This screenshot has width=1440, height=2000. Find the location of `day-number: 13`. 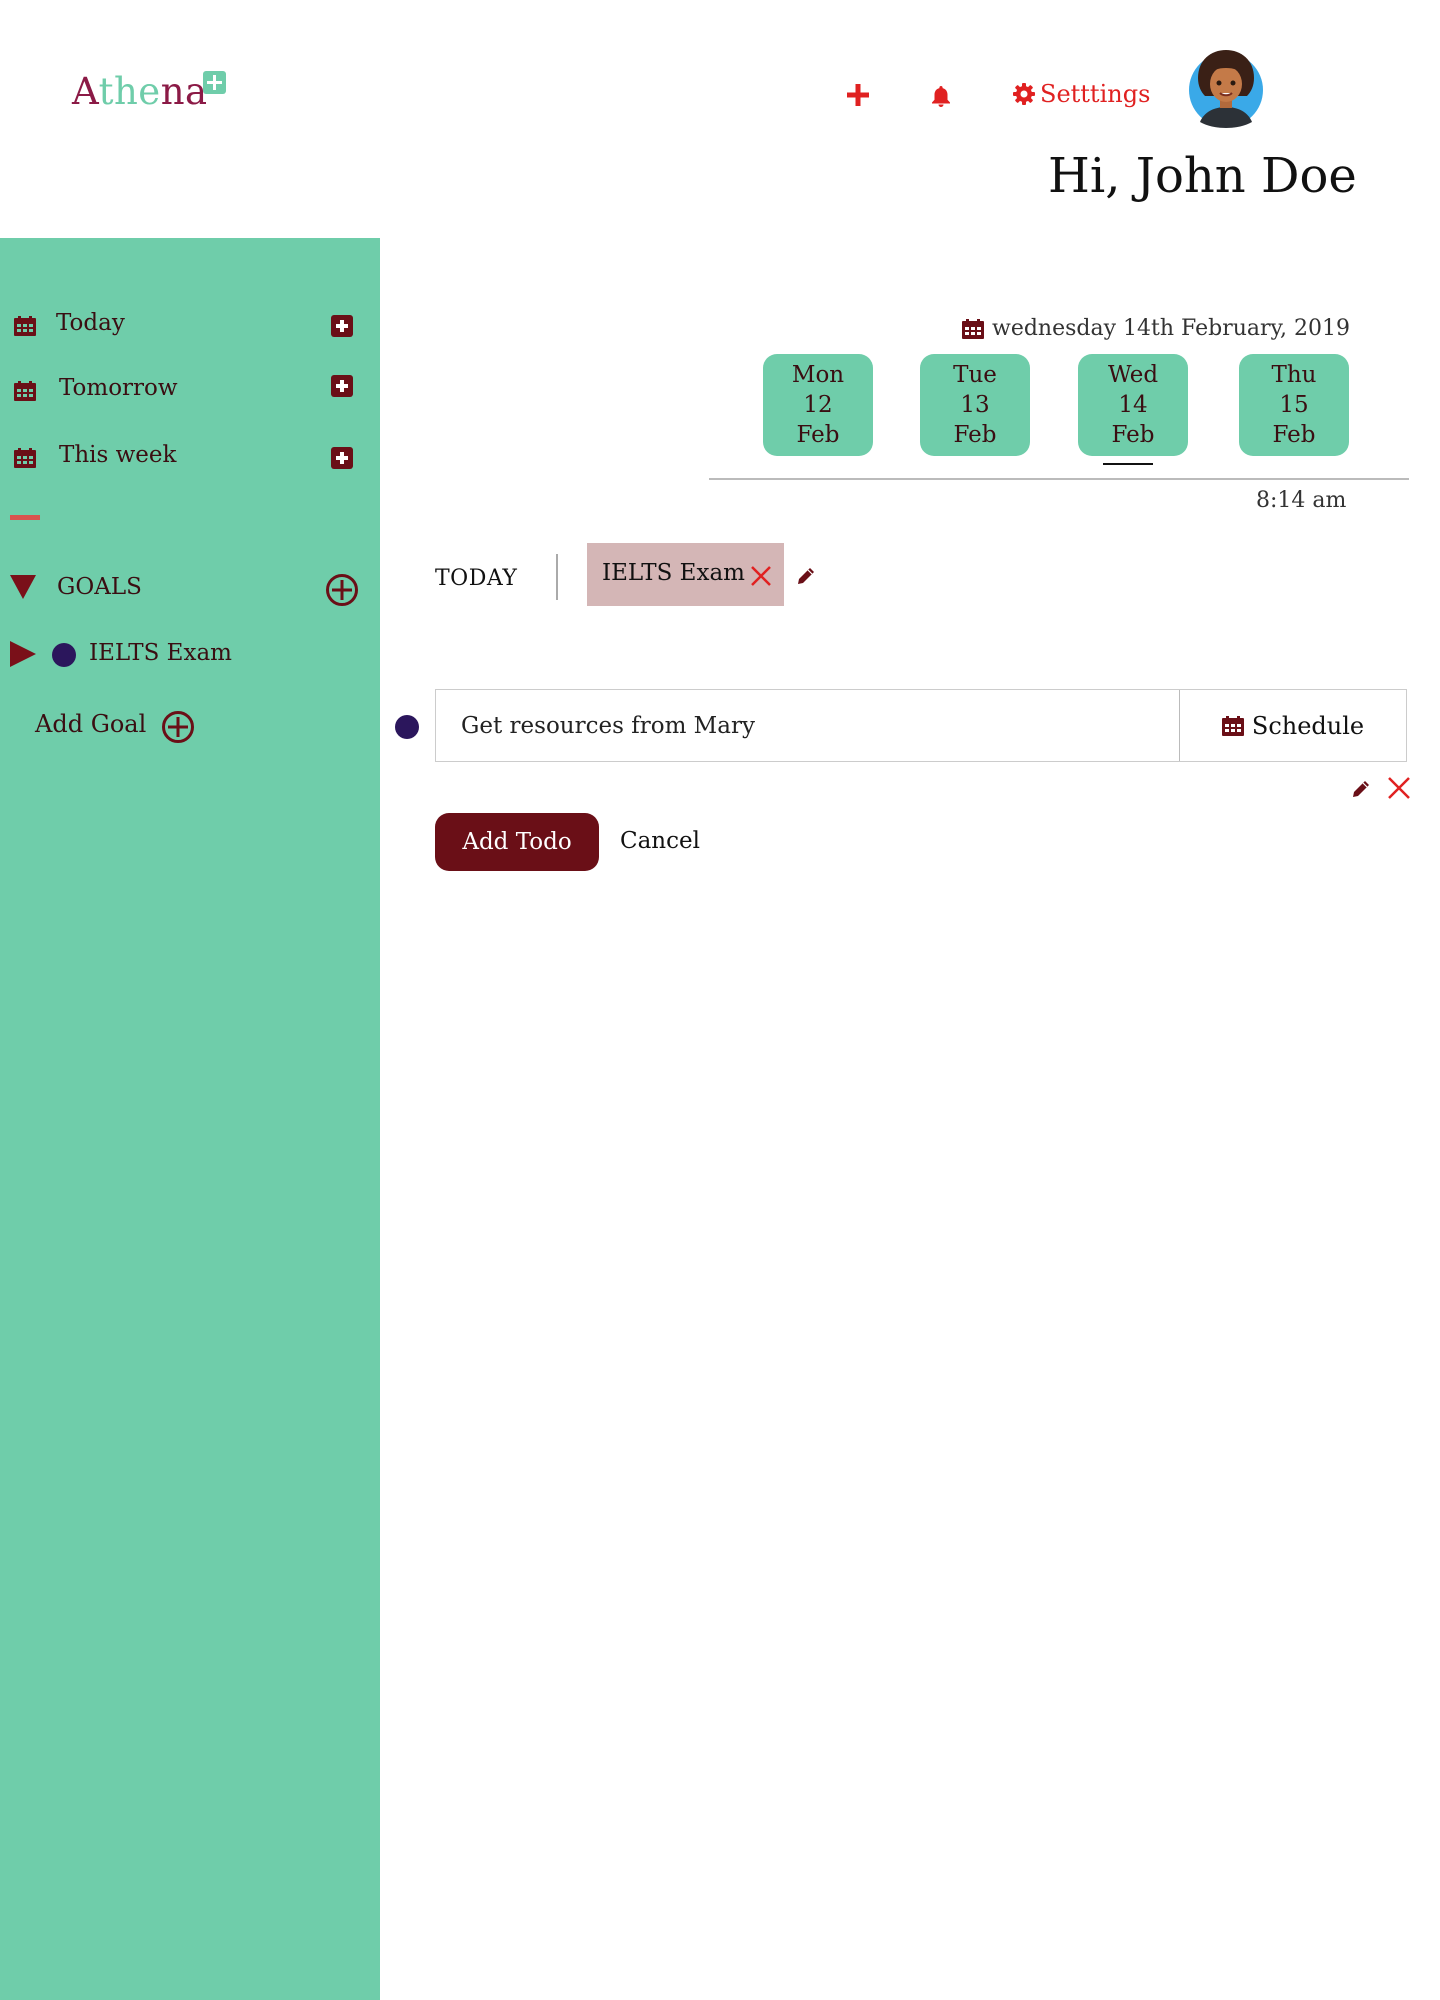

day-number: 13 is located at coordinates (975, 405).